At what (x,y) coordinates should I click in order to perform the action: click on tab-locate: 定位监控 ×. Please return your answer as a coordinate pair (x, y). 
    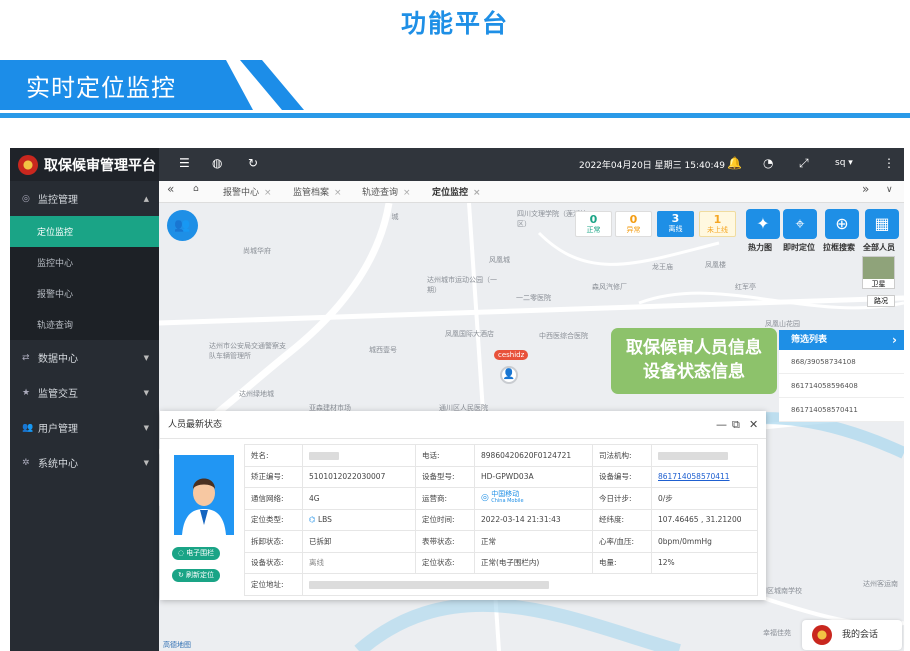
    Looking at the image, I should click on (456, 191).